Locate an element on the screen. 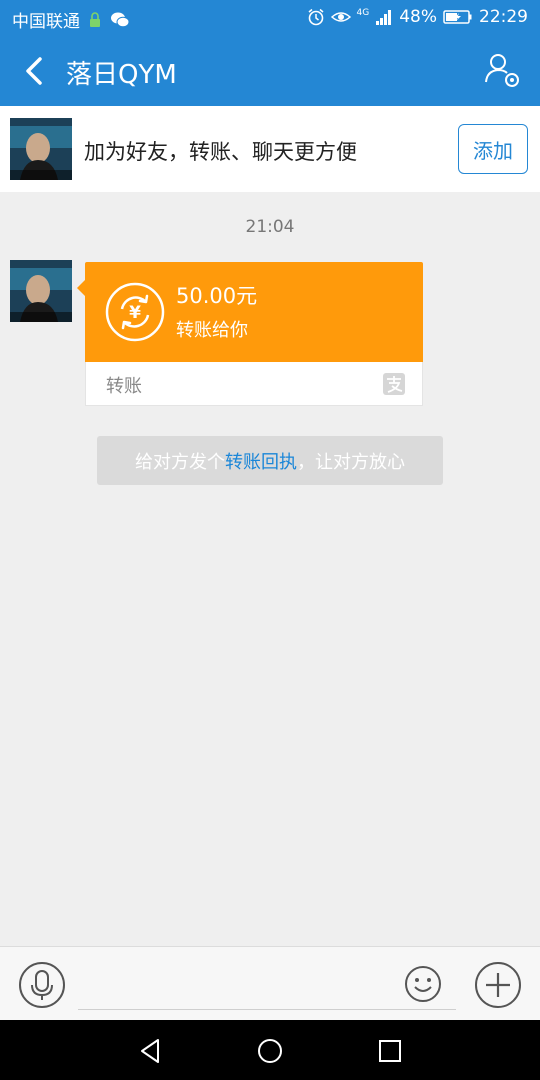 The height and width of the screenshot is (1080, 540). status-right: 4G 48% 22:29 is located at coordinates (417, 17).